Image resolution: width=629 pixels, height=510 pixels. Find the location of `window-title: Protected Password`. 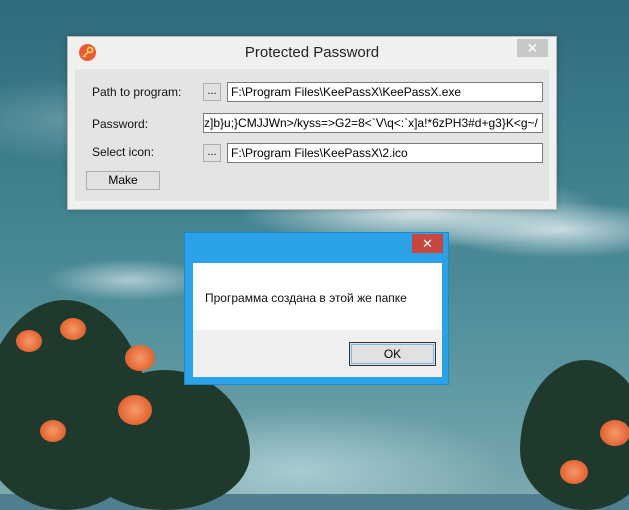

window-title: Protected Password is located at coordinates (312, 52).